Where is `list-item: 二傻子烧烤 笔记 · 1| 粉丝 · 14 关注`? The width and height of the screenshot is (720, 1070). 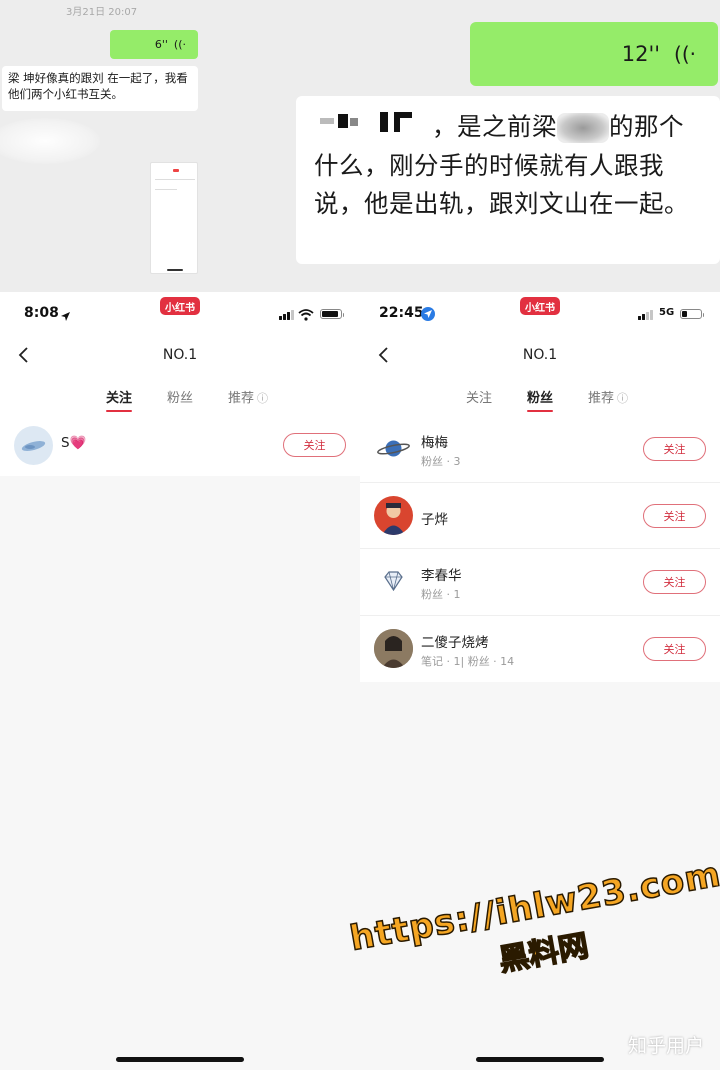 list-item: 二傻子烧烤 笔记 · 1| 粉丝 · 14 关注 is located at coordinates (540, 649).